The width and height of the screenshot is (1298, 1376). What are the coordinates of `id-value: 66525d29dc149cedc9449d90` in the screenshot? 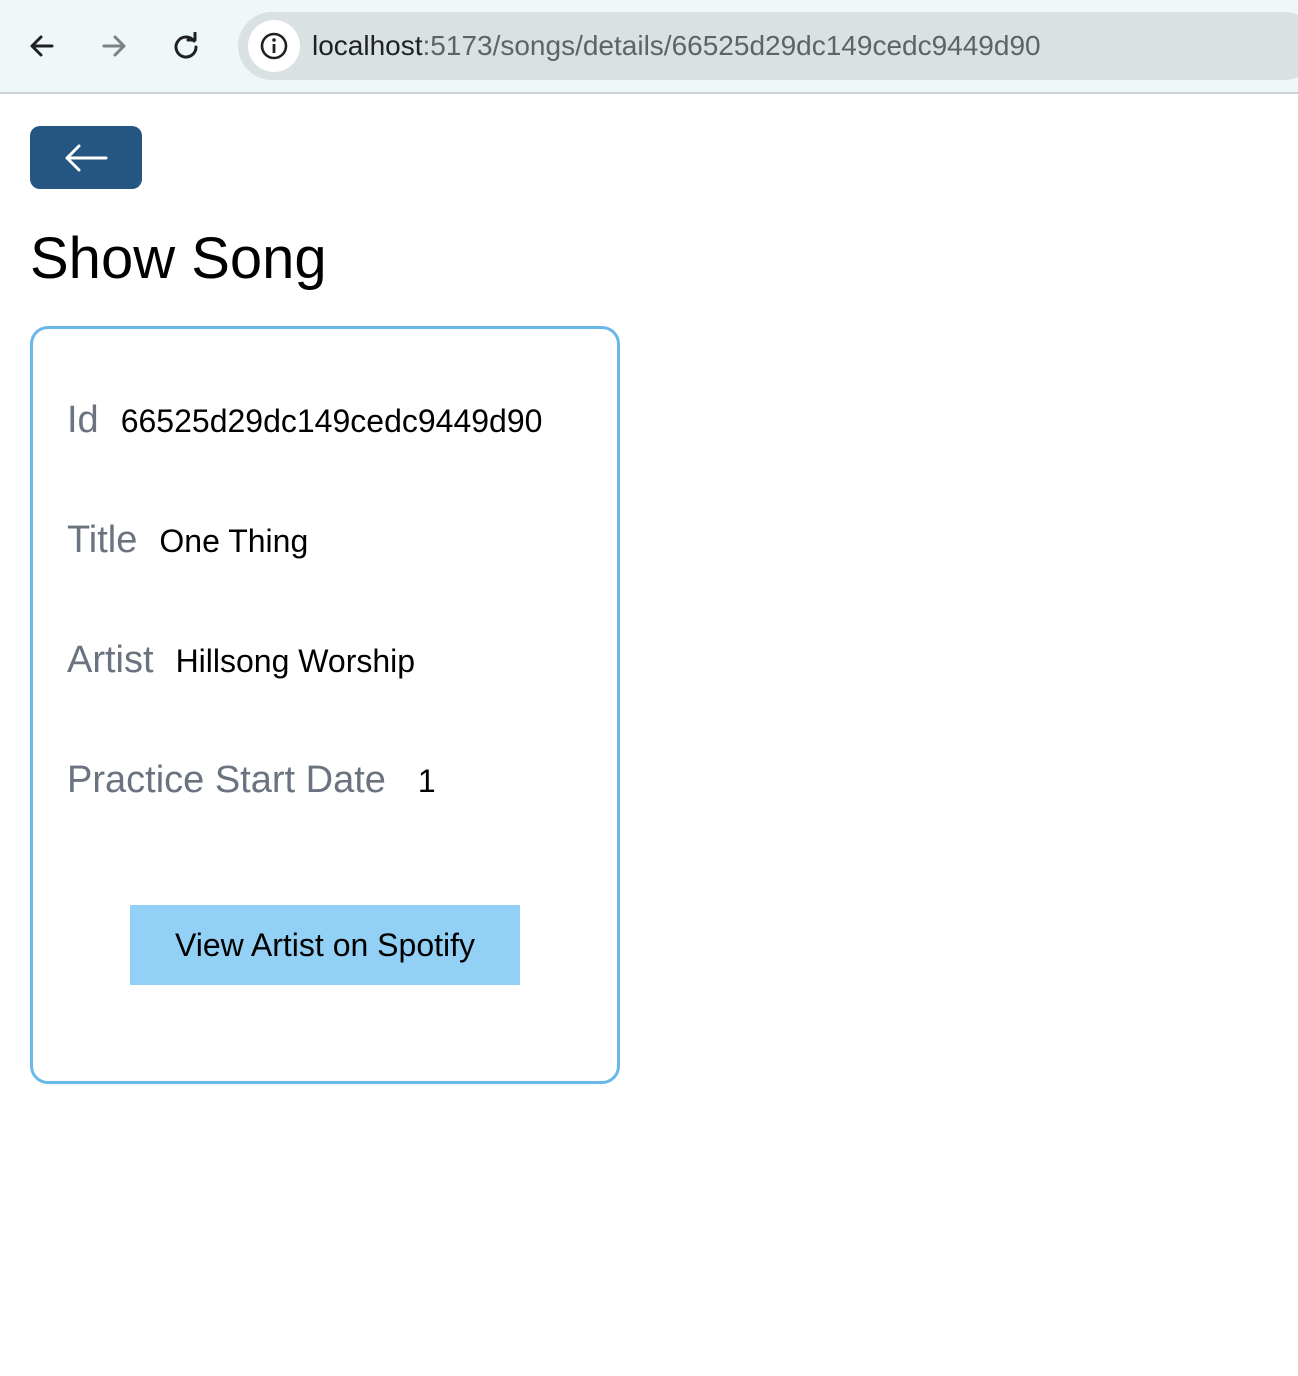 It's located at (331, 421).